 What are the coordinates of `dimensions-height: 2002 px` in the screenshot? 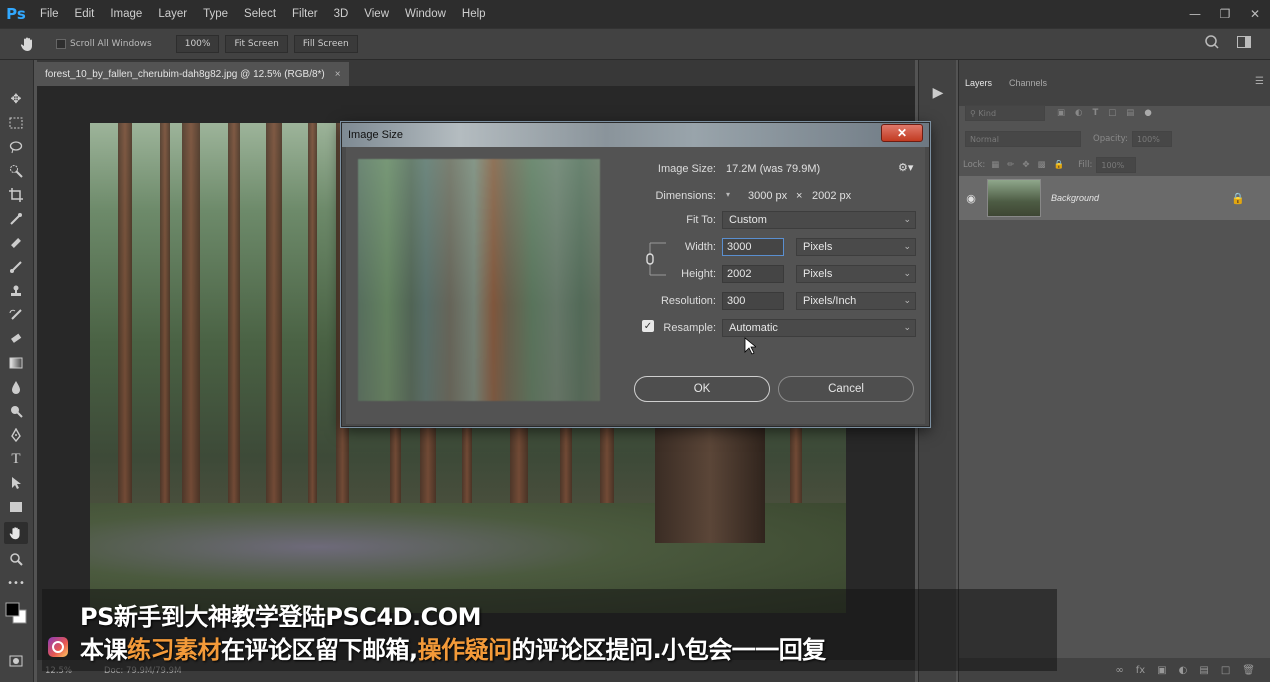 It's located at (832, 196).